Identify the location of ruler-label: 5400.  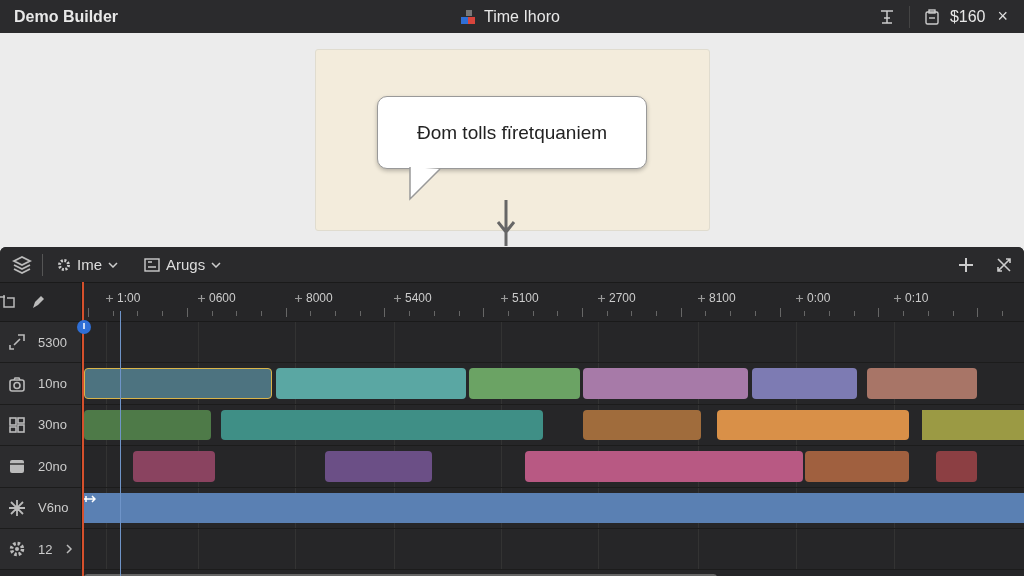
(418, 298).